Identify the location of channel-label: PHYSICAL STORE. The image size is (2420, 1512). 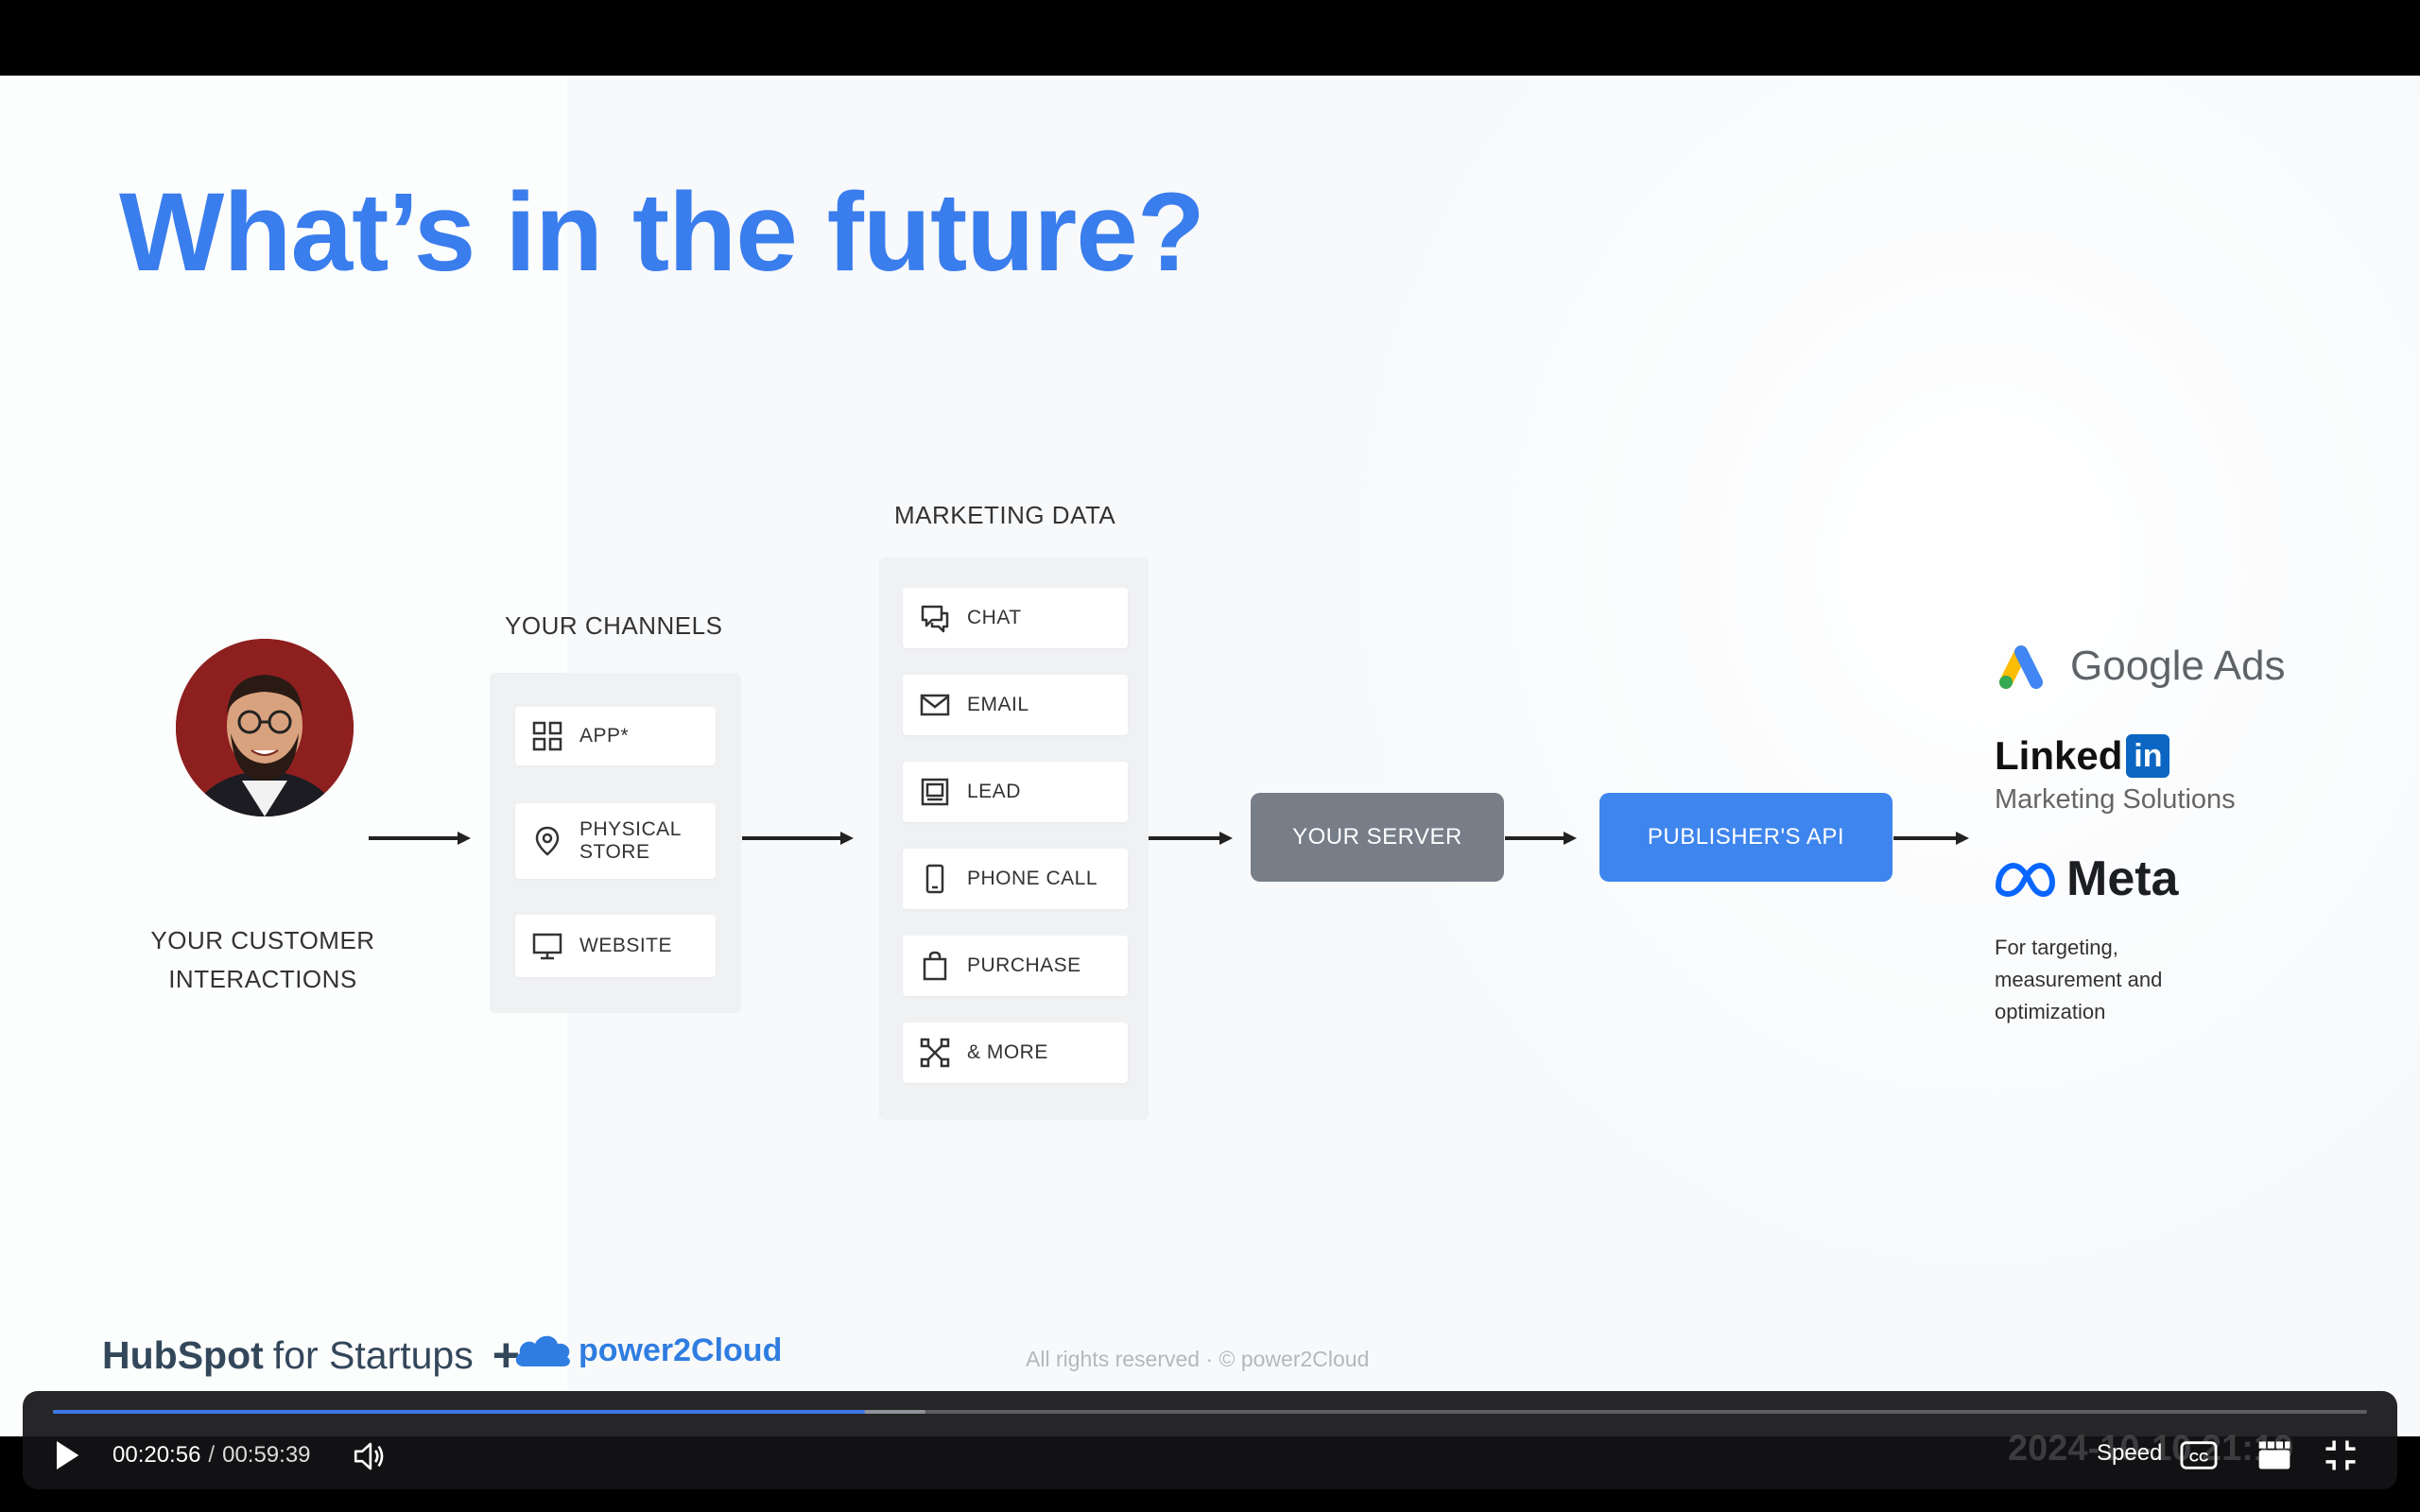
(630, 840).